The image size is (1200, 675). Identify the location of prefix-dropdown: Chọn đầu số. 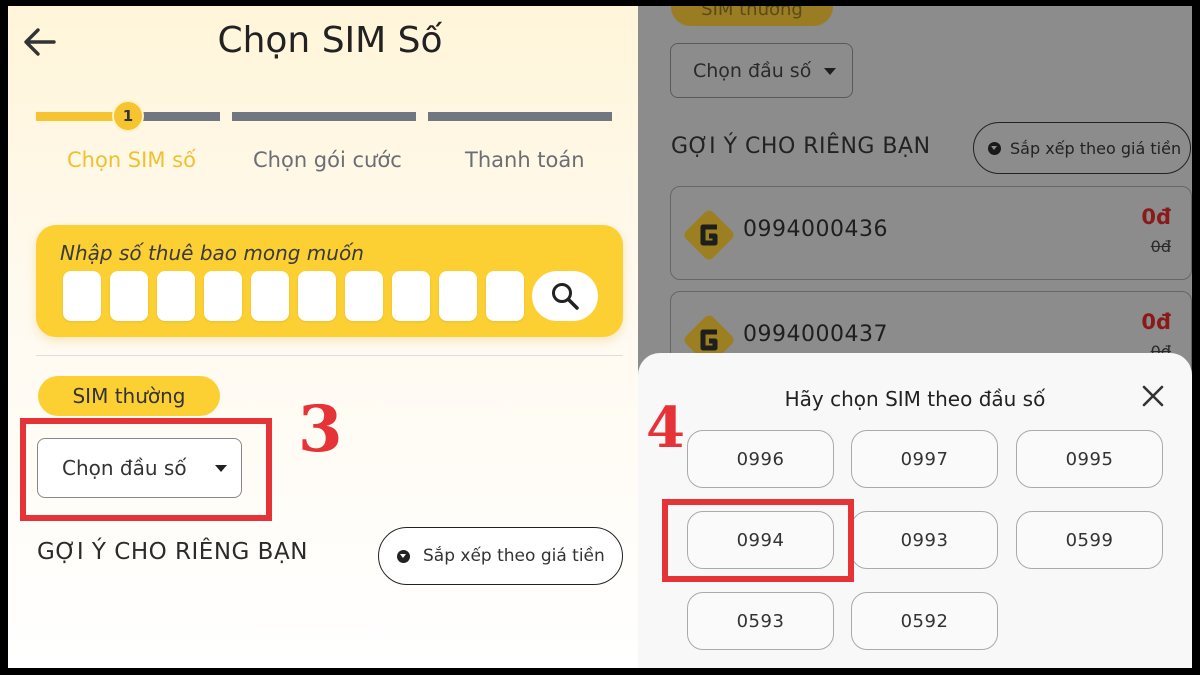
(761, 70).